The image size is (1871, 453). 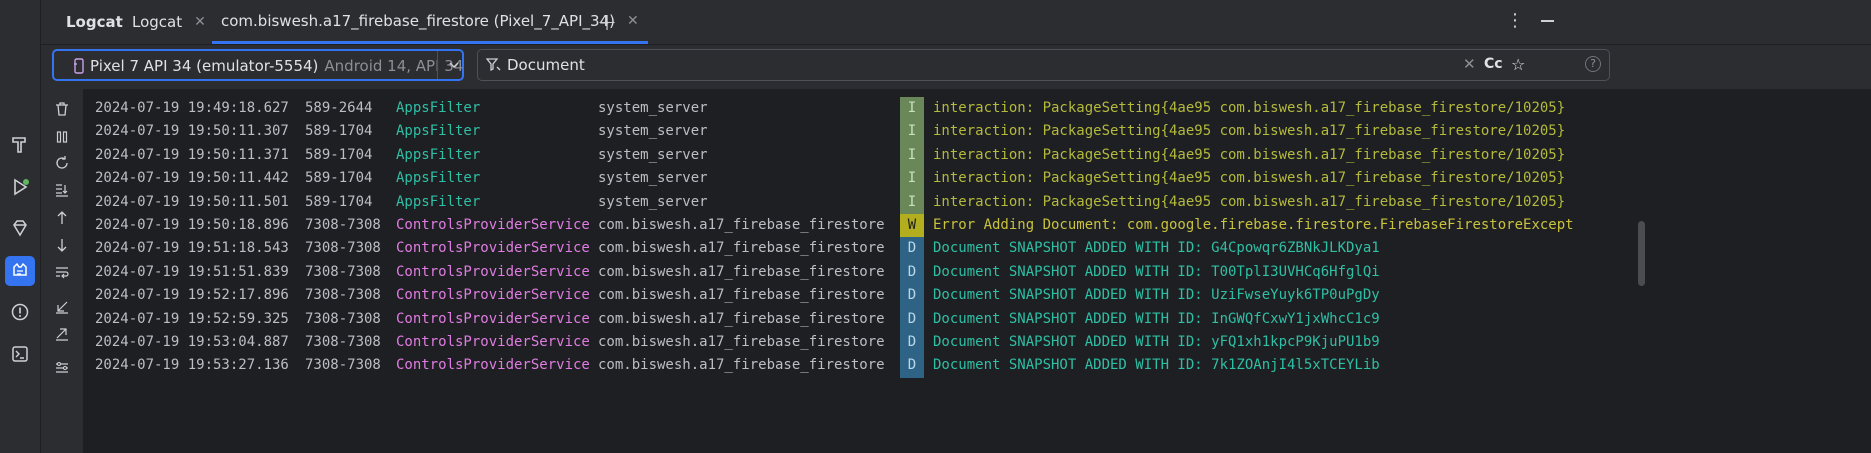 I want to click on log-date: 2024-07-19 19:51:18.543, so click(x=192, y=248).